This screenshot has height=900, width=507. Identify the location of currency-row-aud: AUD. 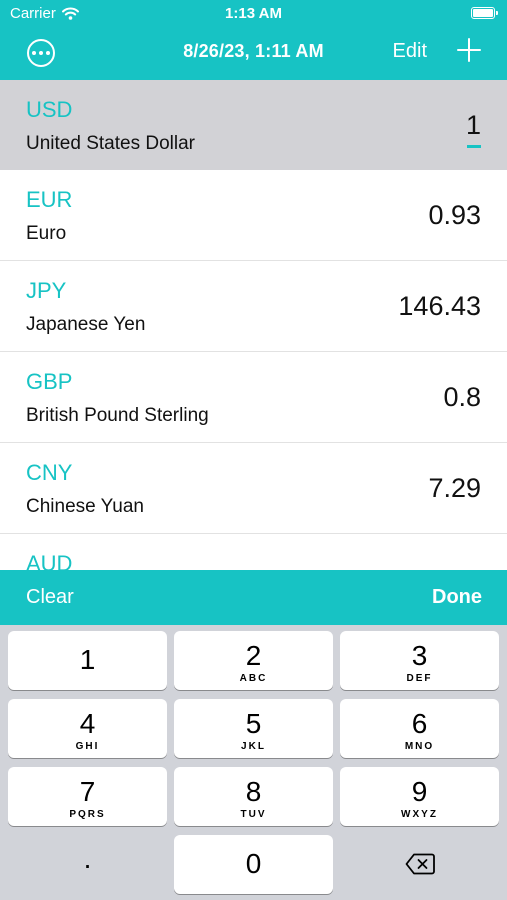
(253, 552).